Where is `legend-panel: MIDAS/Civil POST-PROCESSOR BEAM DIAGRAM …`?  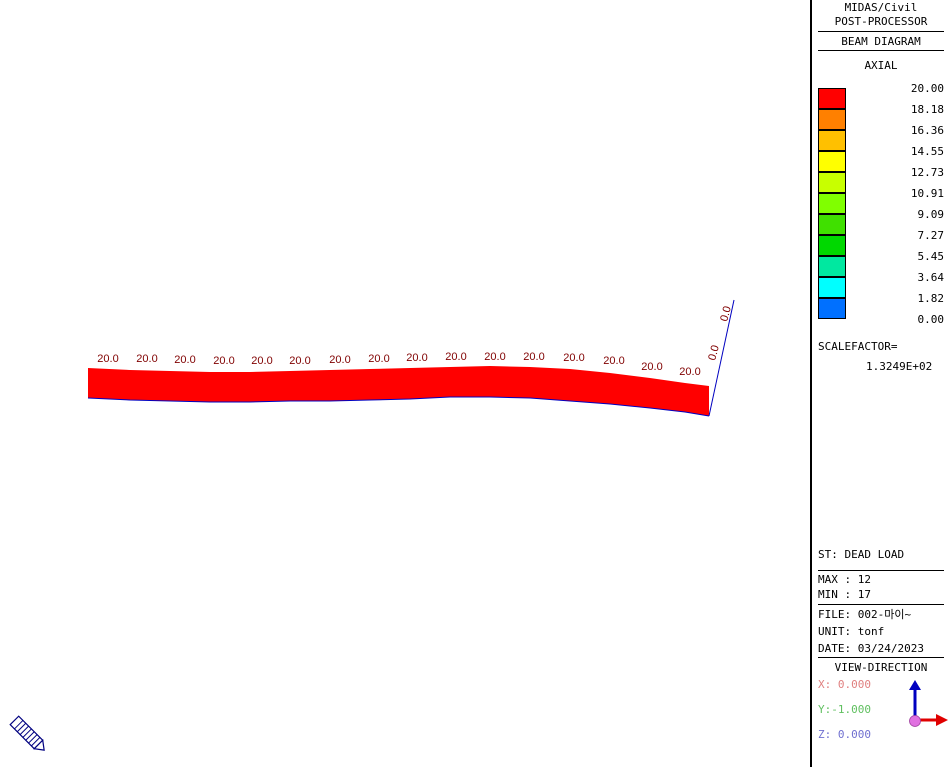
legend-panel: MIDAS/Civil POST-PROCESSOR BEAM DIAGRAM … is located at coordinates (881, 383).